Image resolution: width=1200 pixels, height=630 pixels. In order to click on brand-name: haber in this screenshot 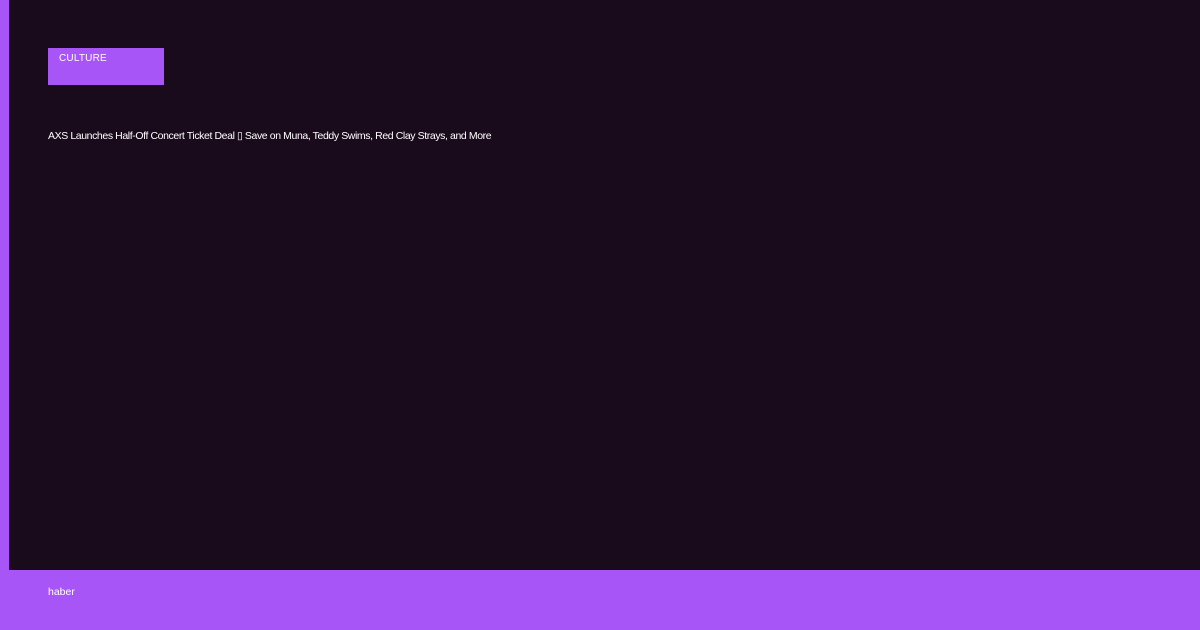, I will do `click(61, 592)`.